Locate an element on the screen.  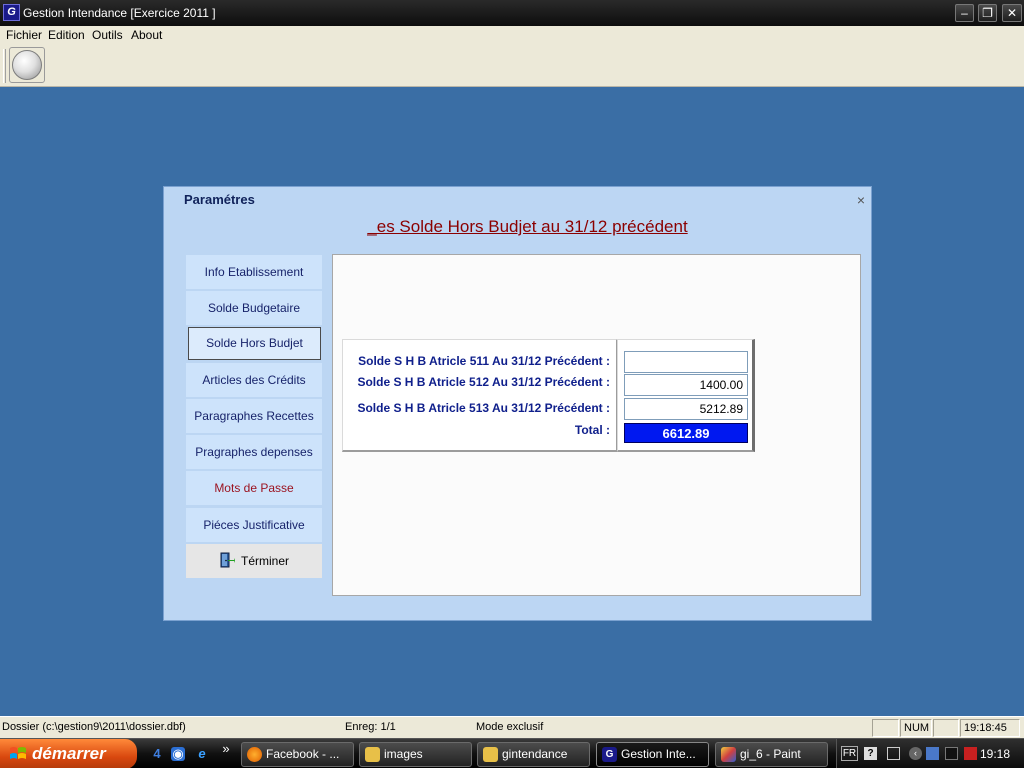
status-mode: Mode exclusif is located at coordinates (510, 727).